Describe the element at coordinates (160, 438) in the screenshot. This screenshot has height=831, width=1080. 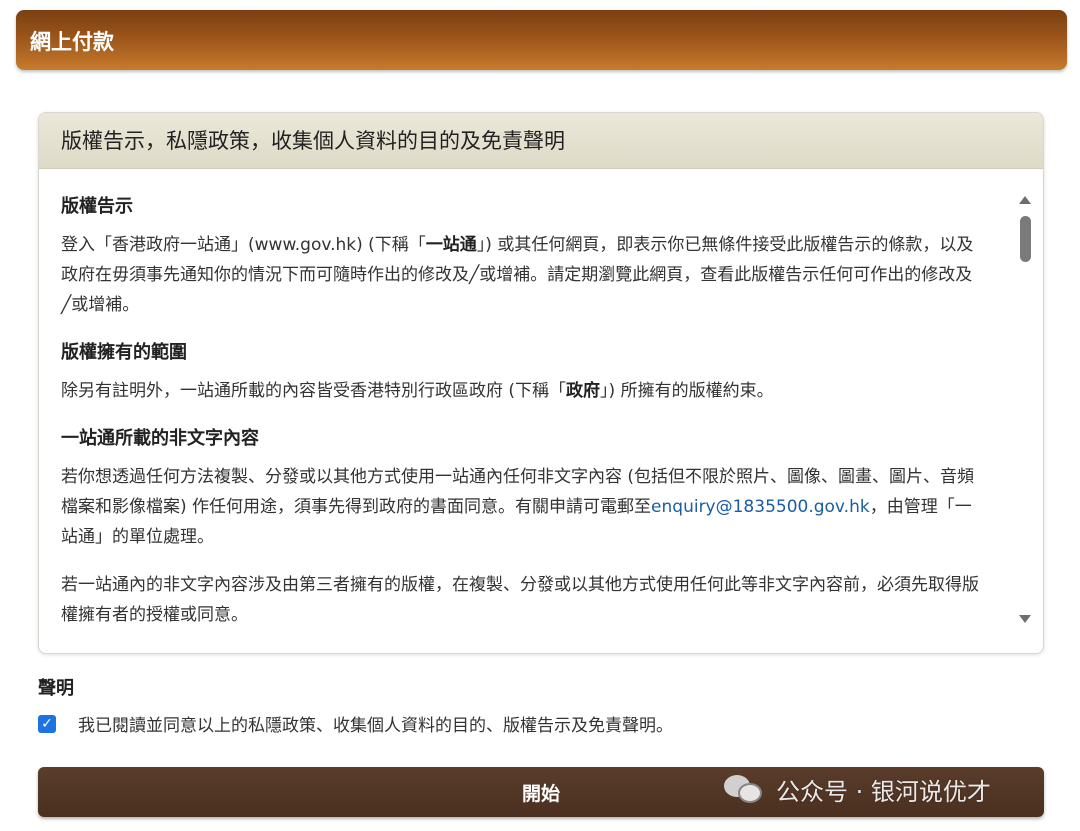
I see `section-title-non-text: 一站通所載的非文字內容` at that location.